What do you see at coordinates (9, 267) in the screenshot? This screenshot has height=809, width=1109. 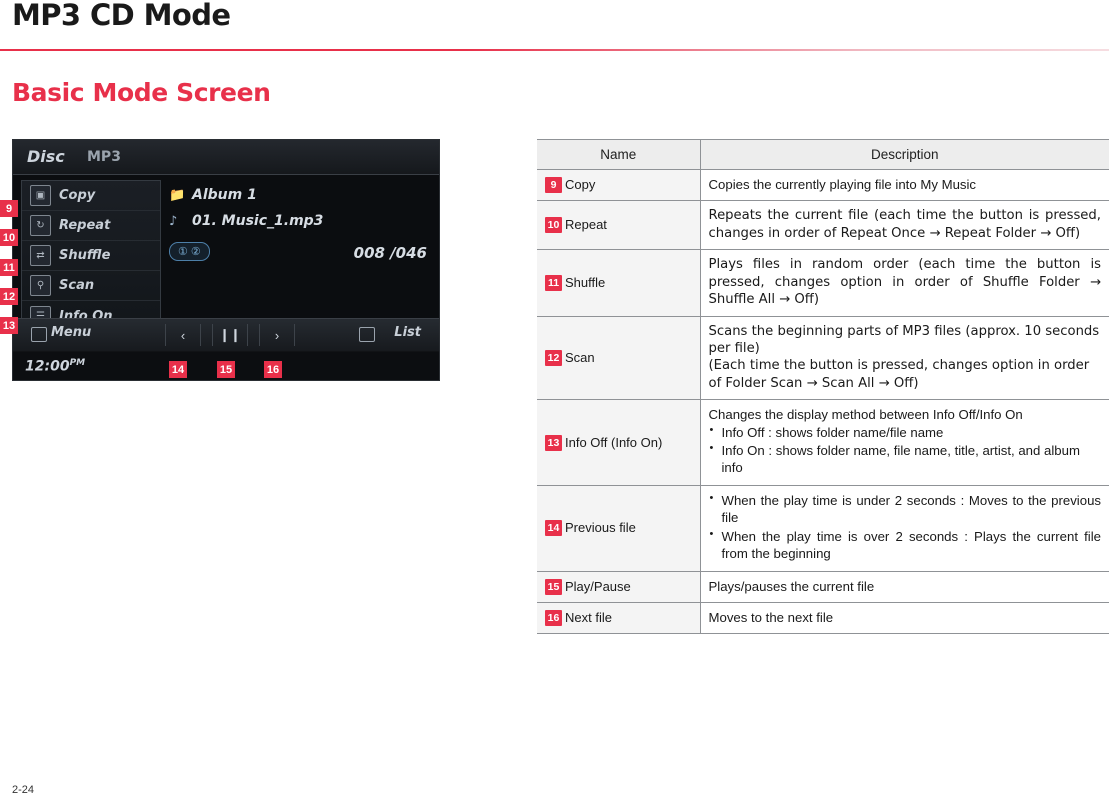 I see `callout-11: 11` at bounding box center [9, 267].